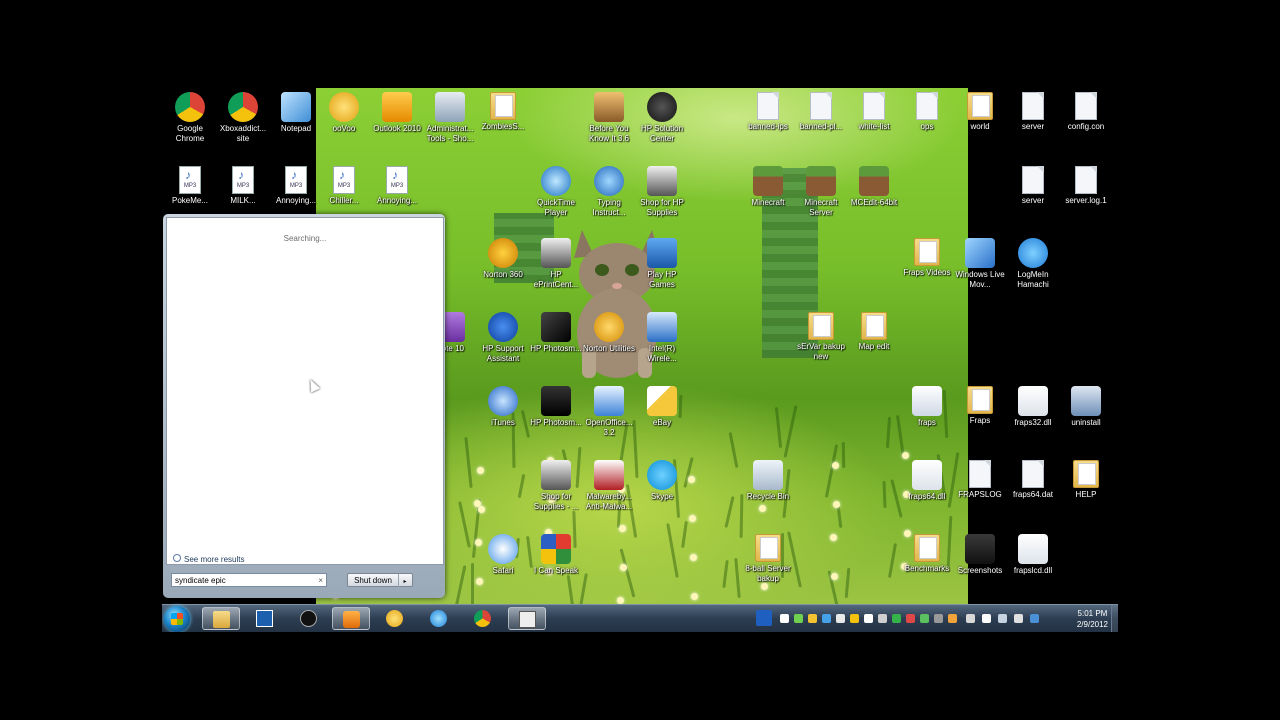 Image resolution: width=1280 pixels, height=720 pixels. Describe the element at coordinates (927, 407) in the screenshot. I see `desktop-icon: fraps` at that location.